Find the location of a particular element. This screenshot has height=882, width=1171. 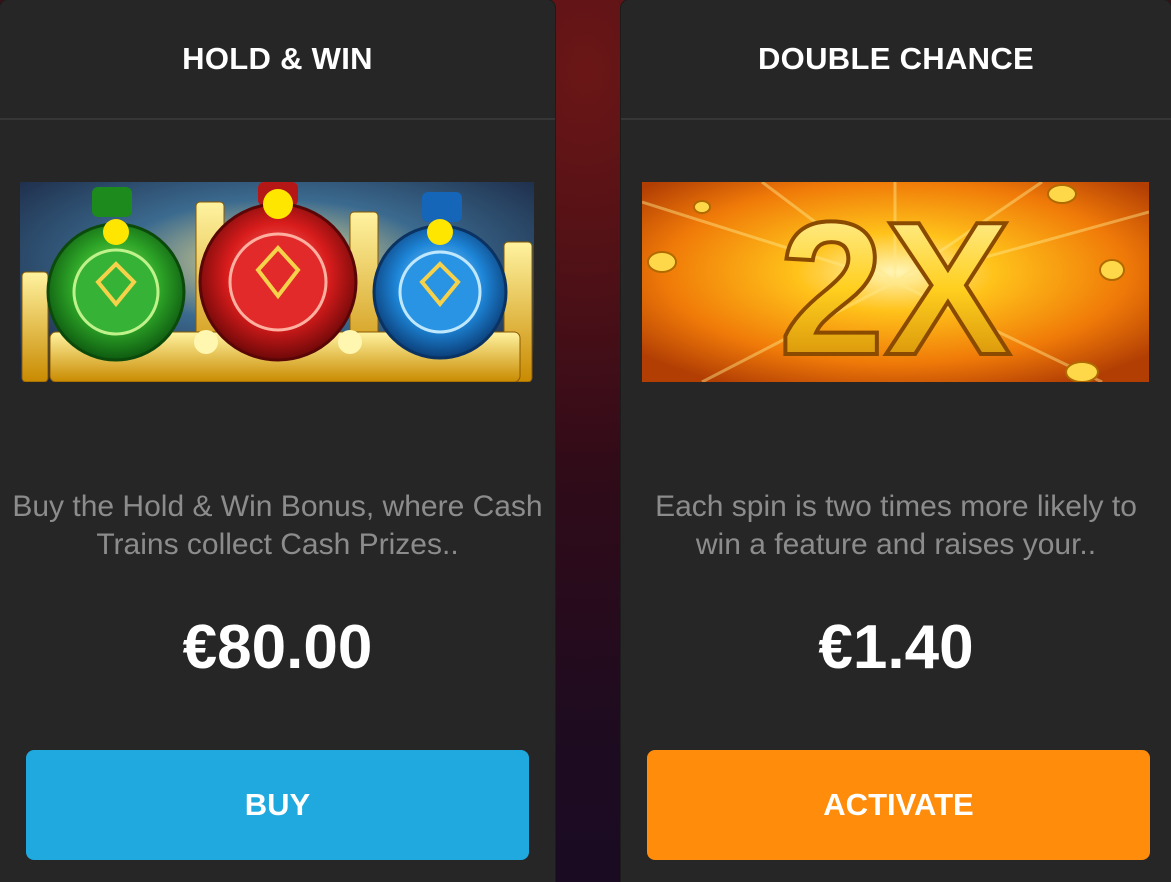

card-title: DOUBLE CHANCE is located at coordinates (895, 58).